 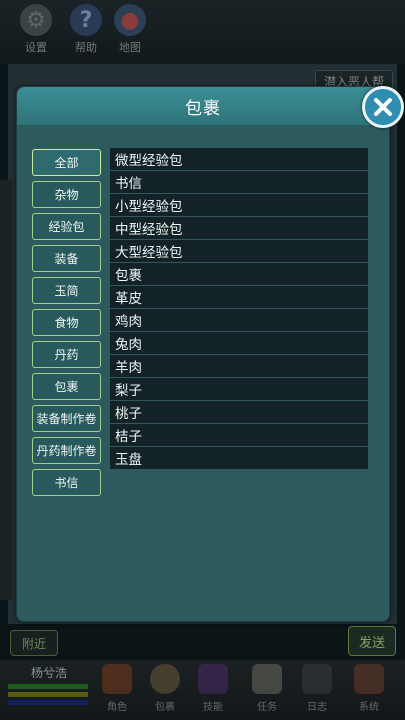 I want to click on nav-skill: 技能, so click(x=213, y=692).